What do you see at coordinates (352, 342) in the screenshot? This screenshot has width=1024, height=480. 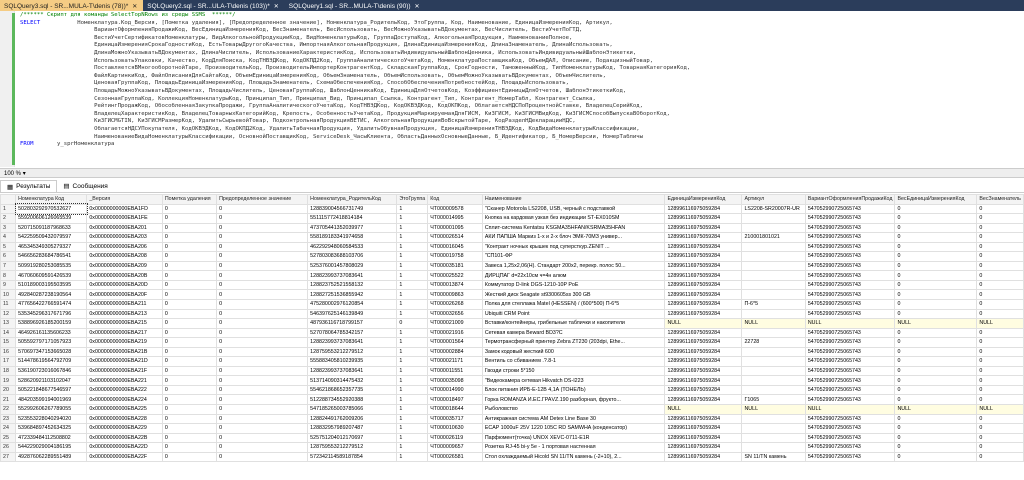 I see `table-cell: 128823993737083641` at bounding box center [352, 342].